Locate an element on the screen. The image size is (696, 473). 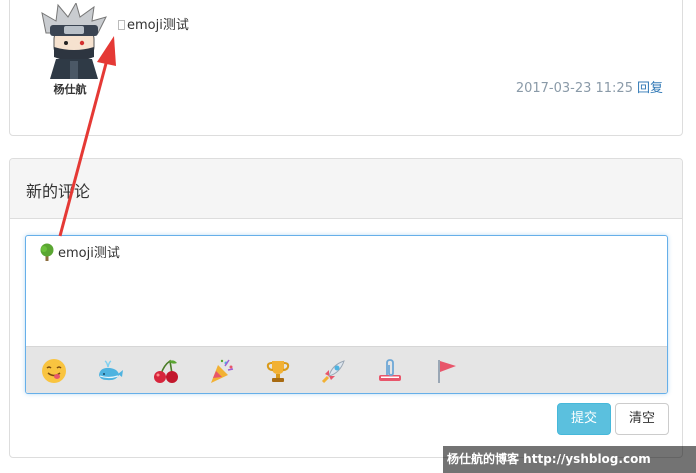
panel-title: 新的评论 is located at coordinates (58, 191).